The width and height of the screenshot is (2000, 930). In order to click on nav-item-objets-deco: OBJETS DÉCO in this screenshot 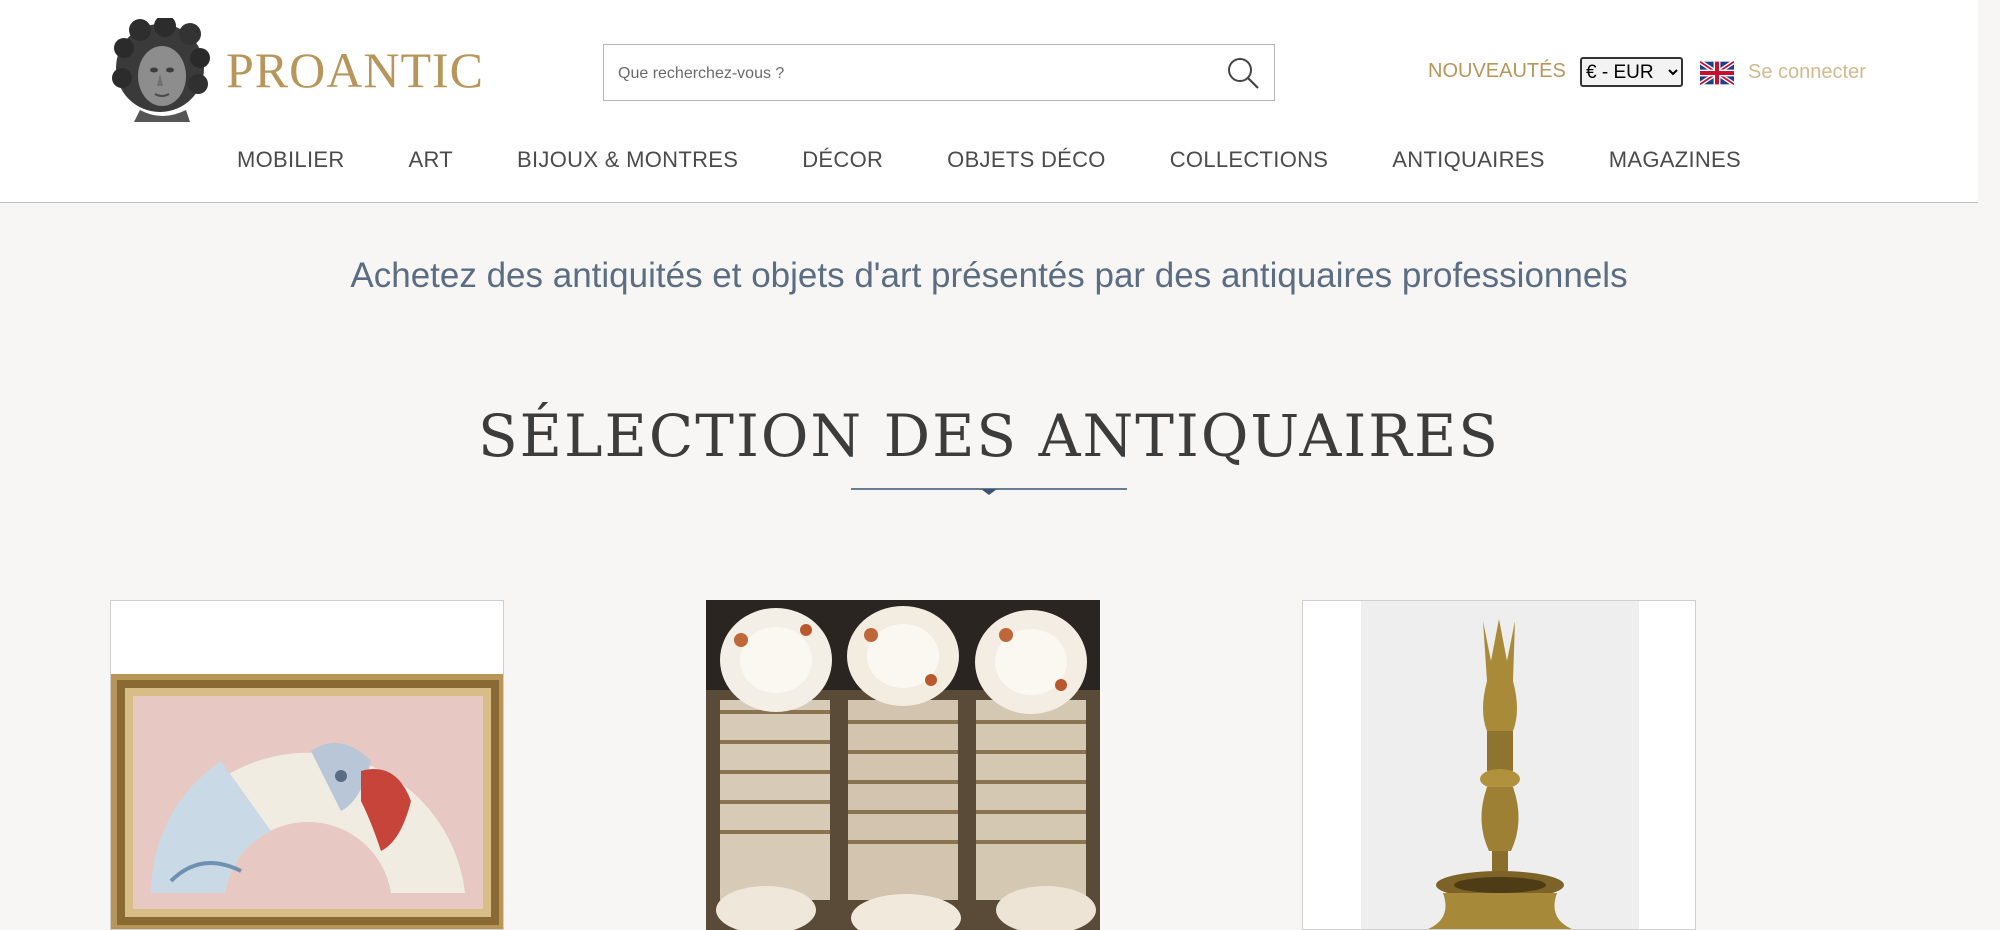, I will do `click(1026, 164)`.